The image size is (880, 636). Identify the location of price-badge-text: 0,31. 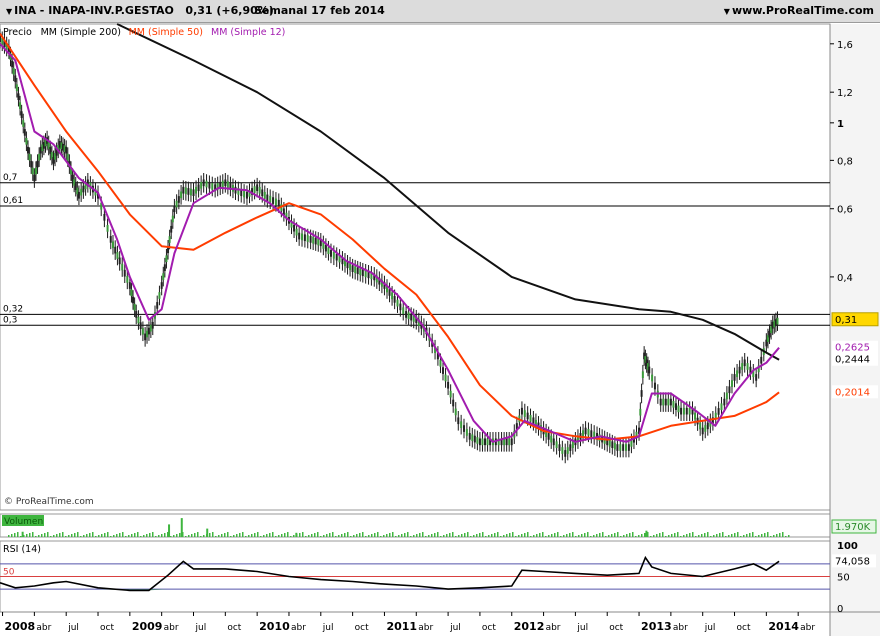
(846, 320).